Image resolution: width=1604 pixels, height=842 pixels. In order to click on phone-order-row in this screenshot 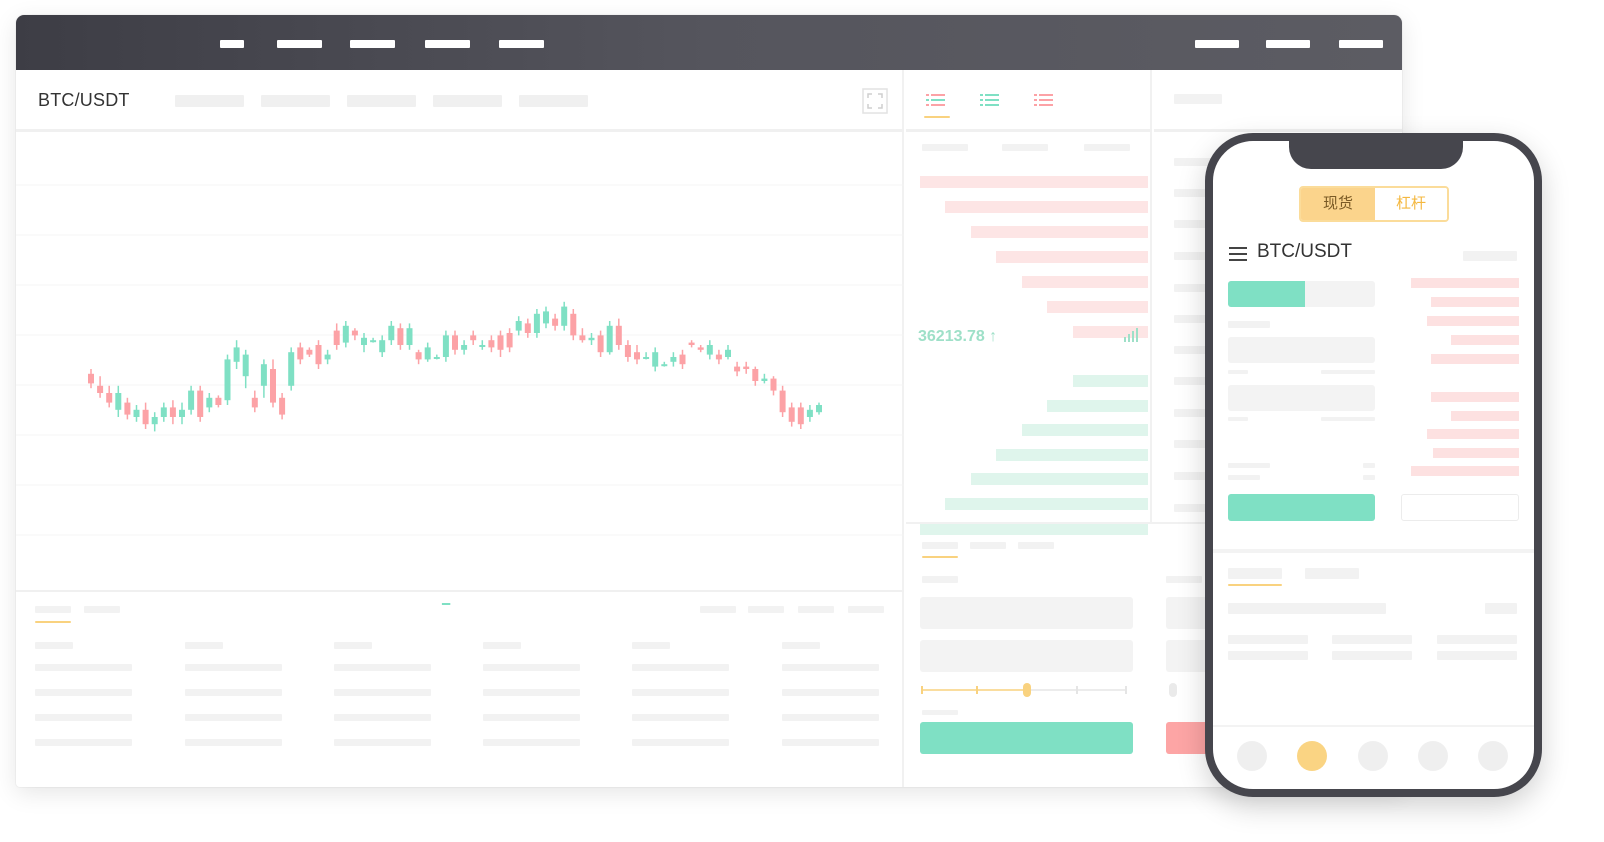, I will do `click(1307, 608)`.